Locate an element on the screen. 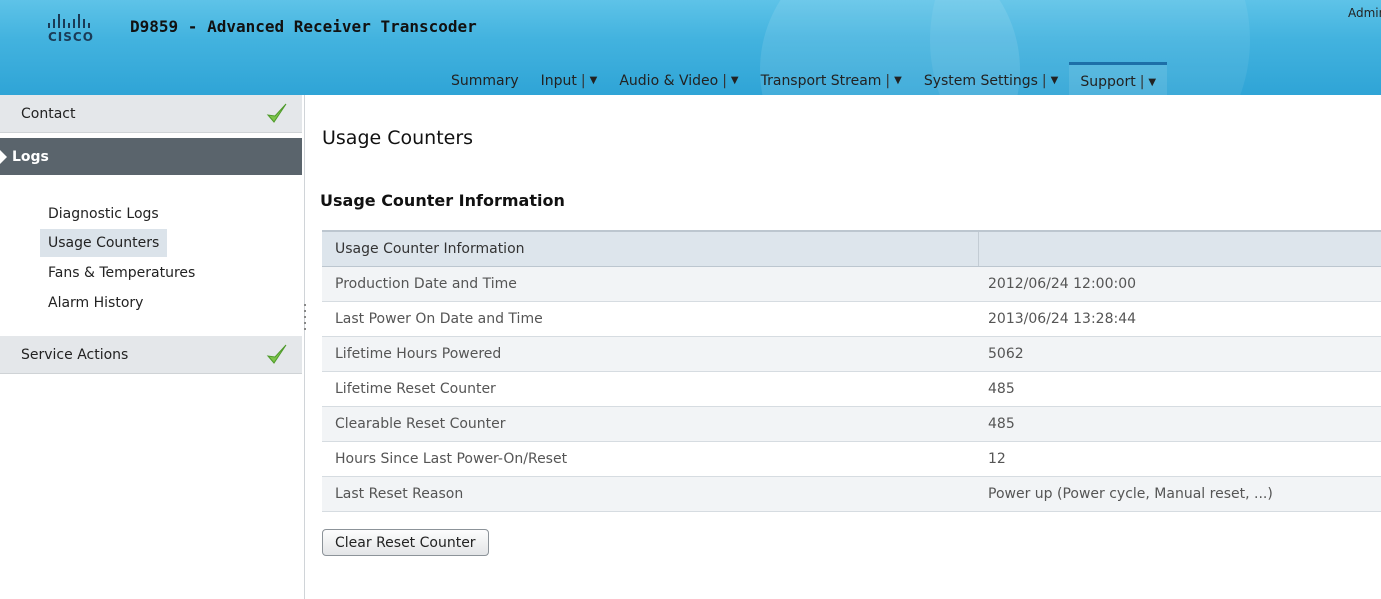  row-label: Lifetime Reset Counter is located at coordinates (415, 389).